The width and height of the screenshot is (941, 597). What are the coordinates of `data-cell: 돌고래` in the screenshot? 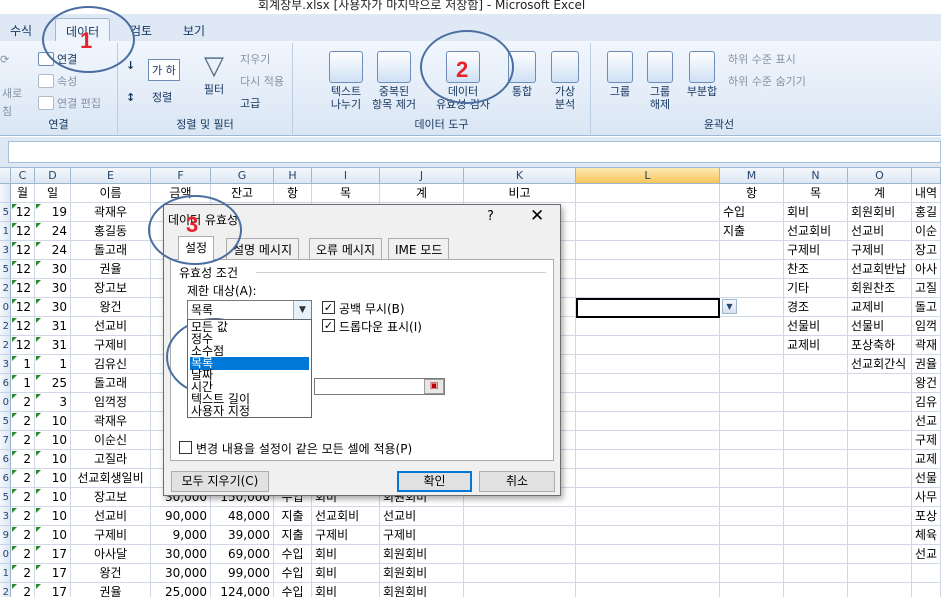 It's located at (111, 383).